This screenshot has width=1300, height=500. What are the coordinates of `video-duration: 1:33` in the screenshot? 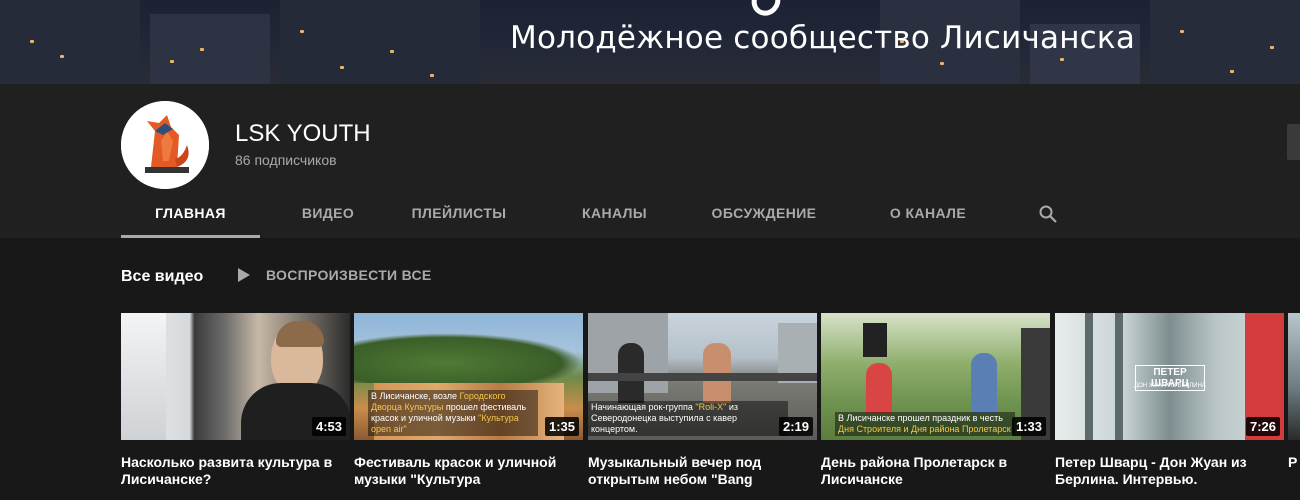 It's located at (1028, 426).